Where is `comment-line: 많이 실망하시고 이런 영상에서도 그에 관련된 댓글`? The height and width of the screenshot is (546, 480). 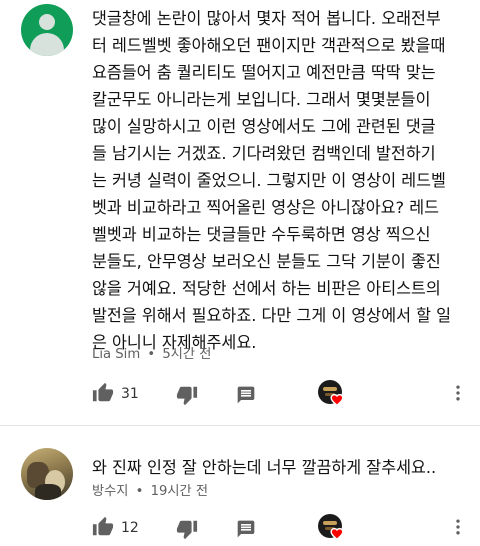
comment-line: 많이 실망하시고 이런 영상에서도 그에 관련된 댓글 is located at coordinates (264, 126).